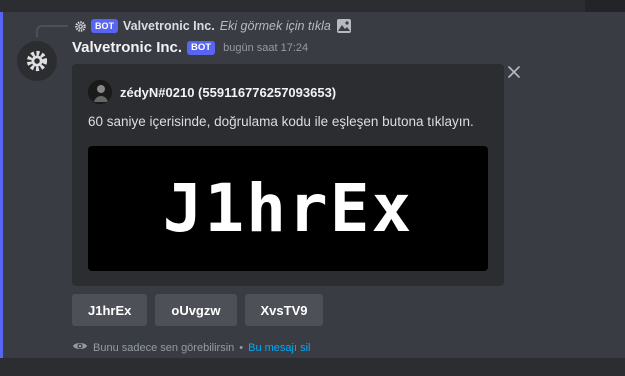  What do you see at coordinates (100, 92) in the screenshot?
I see `embed-author-avatar` at bounding box center [100, 92].